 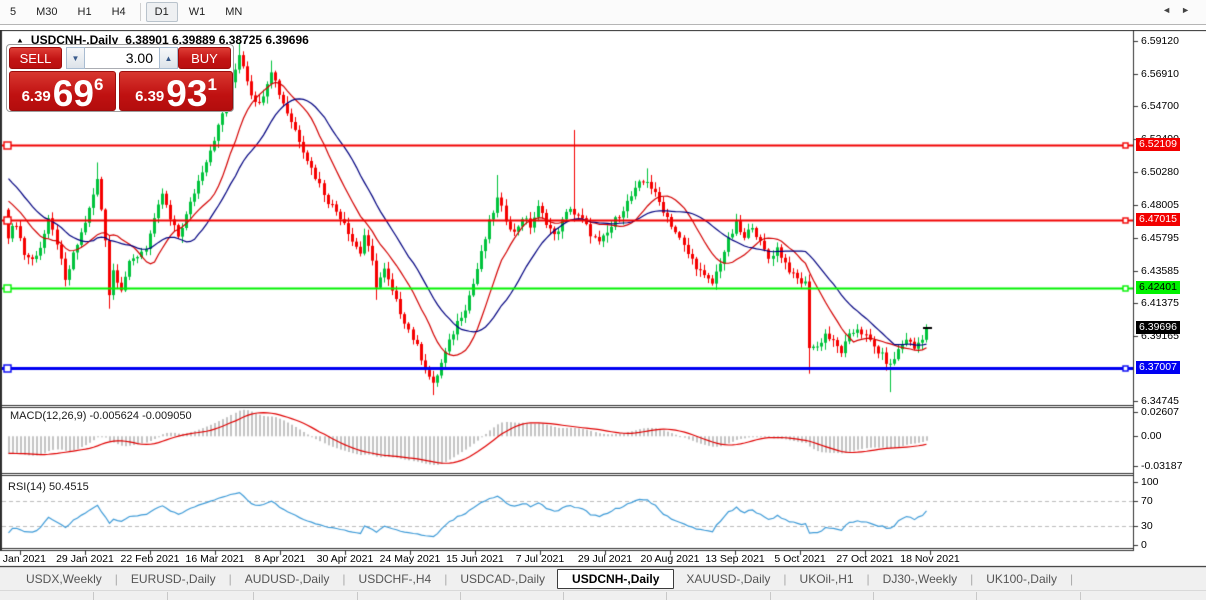 I want to click on macd-tick-label: 0.02607, so click(x=1160, y=412).